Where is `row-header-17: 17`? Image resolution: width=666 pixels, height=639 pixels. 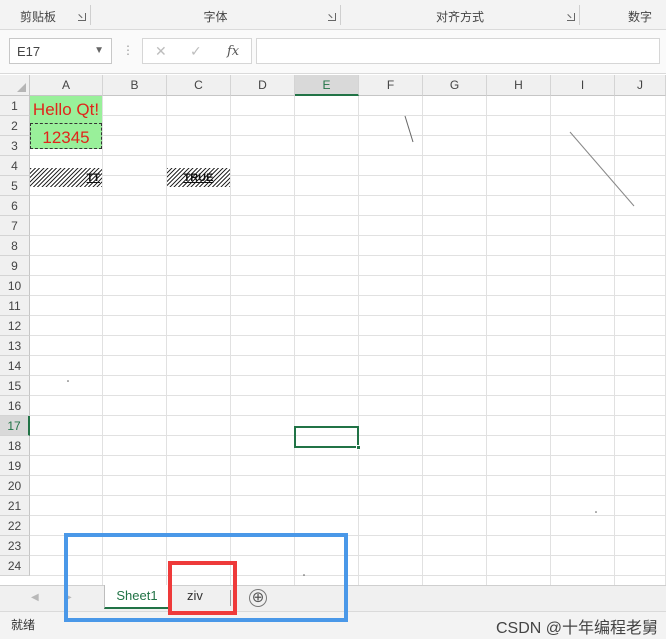 row-header-17: 17 is located at coordinates (15, 426).